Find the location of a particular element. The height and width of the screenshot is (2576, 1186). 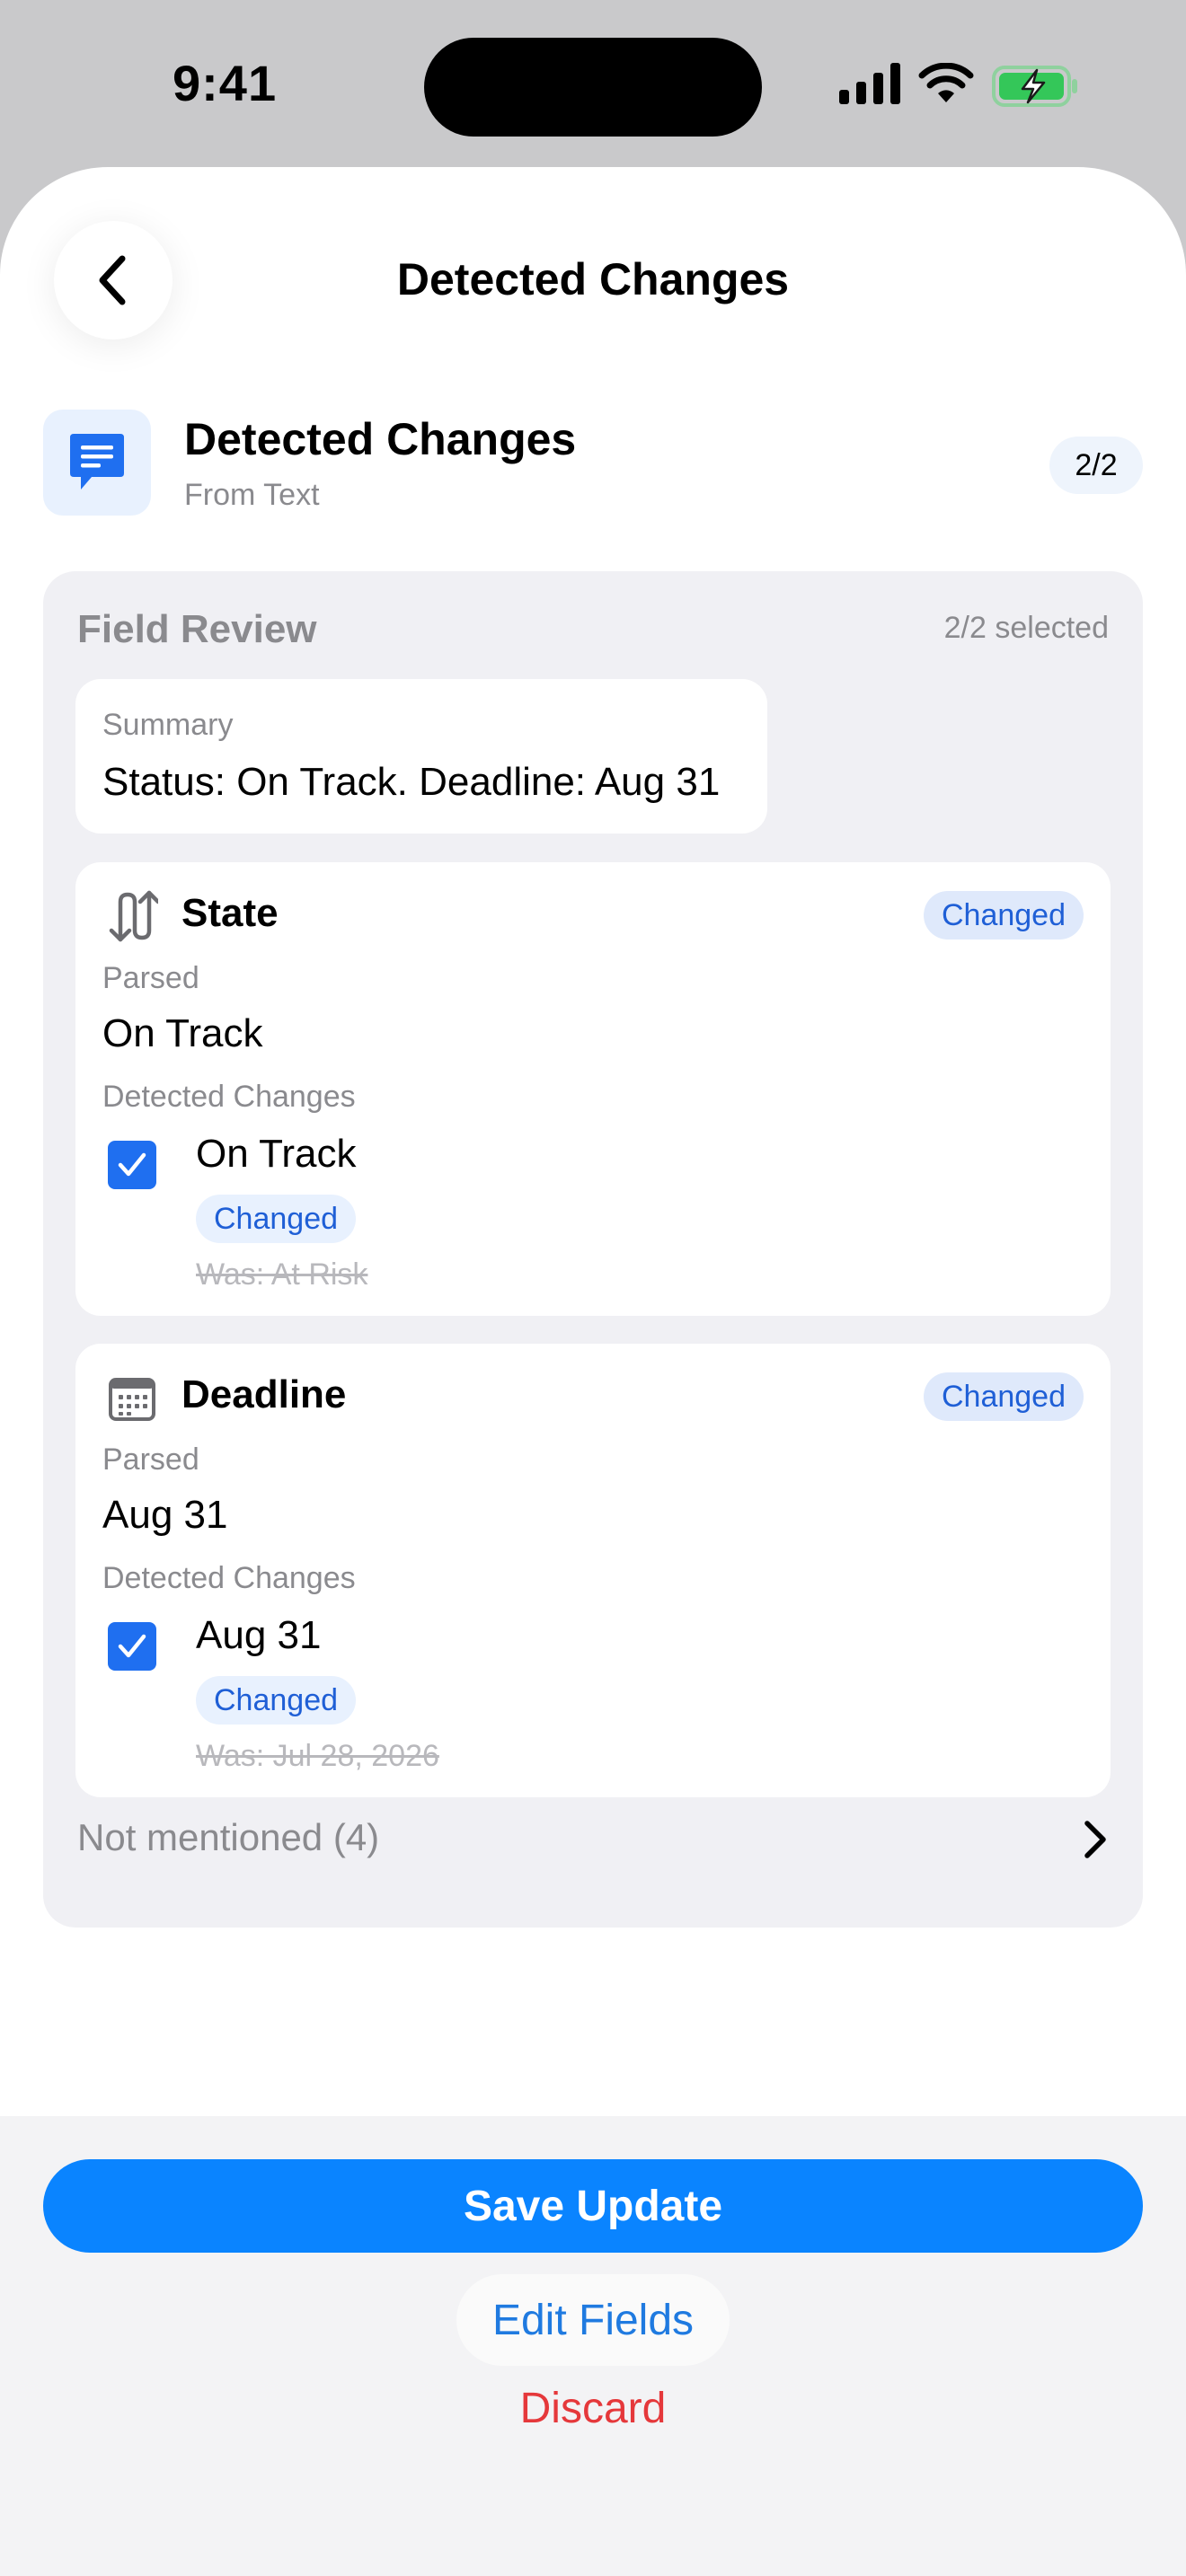

source-title: Detected Changes is located at coordinates (380, 439).